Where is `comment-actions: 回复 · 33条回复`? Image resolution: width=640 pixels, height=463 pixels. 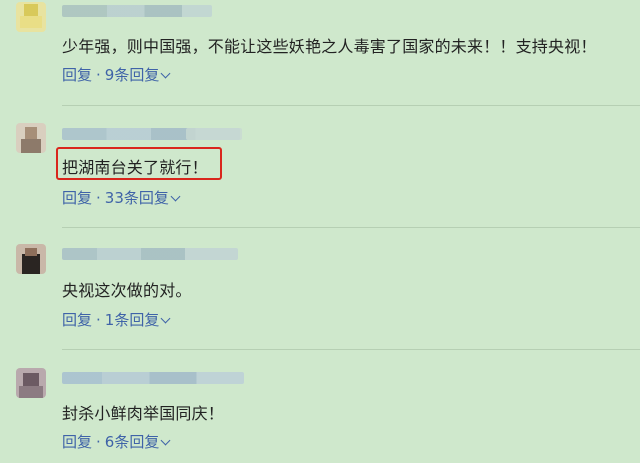
comment-actions: 回复 · 33条回复 is located at coordinates (121, 197).